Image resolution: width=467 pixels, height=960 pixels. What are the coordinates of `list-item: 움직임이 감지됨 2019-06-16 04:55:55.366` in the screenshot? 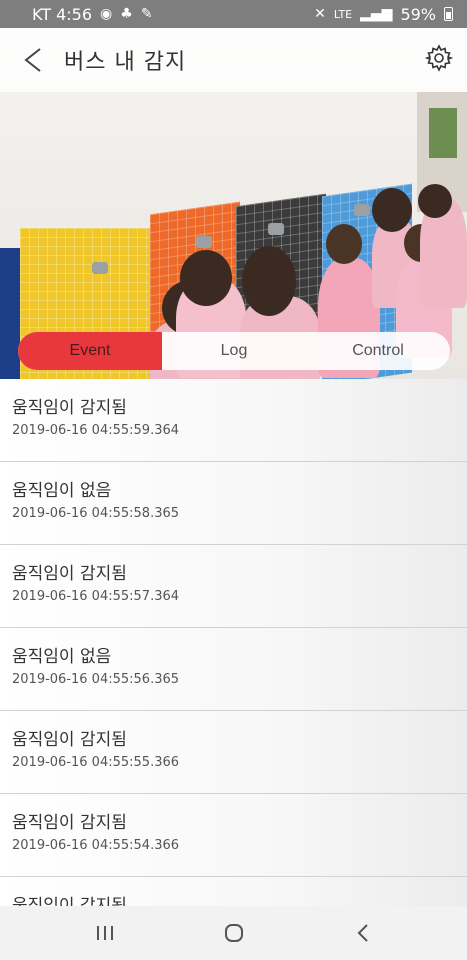 It's located at (233, 752).